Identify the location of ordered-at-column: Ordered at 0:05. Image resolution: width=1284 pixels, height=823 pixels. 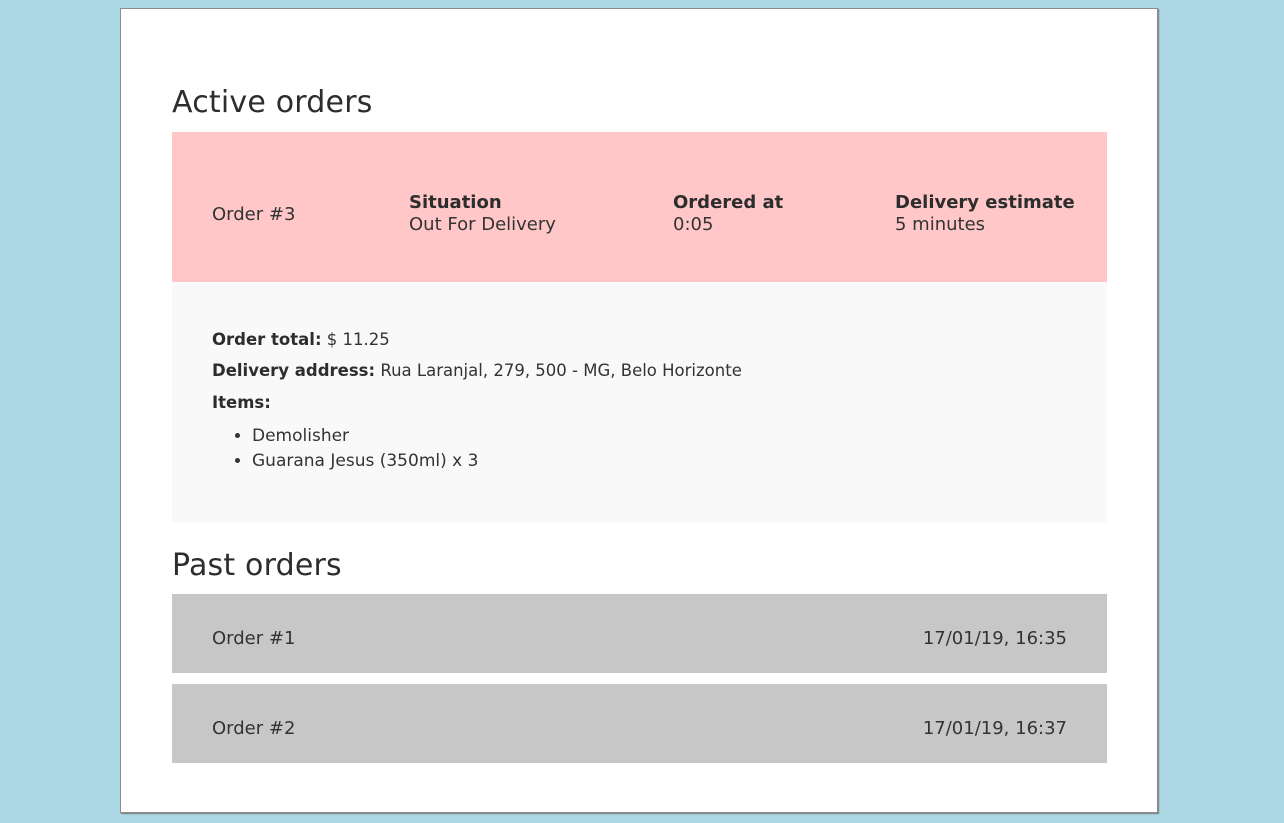
(728, 214).